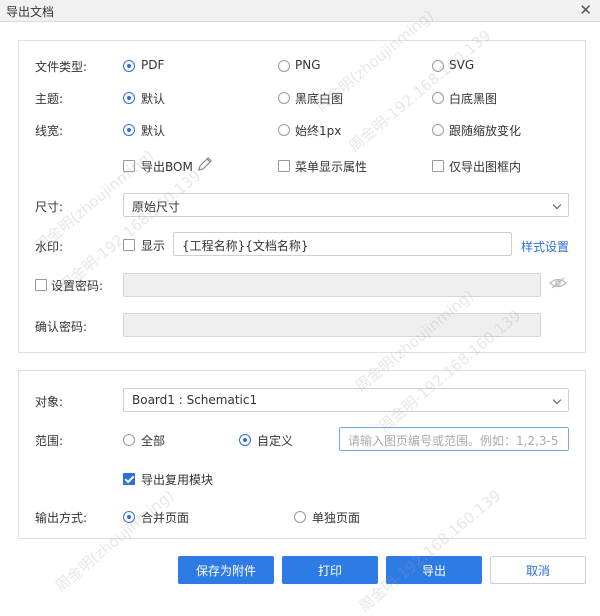 This screenshot has height=616, width=600. What do you see at coordinates (49, 247) in the screenshot?
I see `watermark-label: 水印:` at bounding box center [49, 247].